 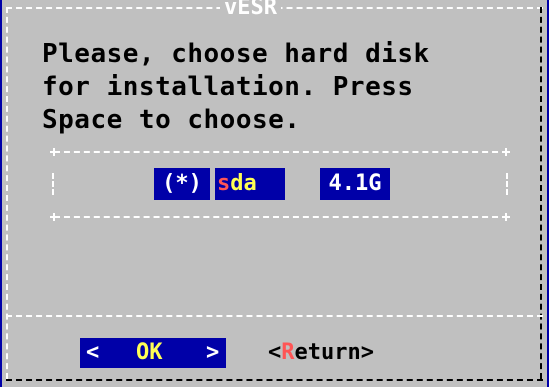 I want to click on ok-button-label: OK, so click(x=149, y=352).